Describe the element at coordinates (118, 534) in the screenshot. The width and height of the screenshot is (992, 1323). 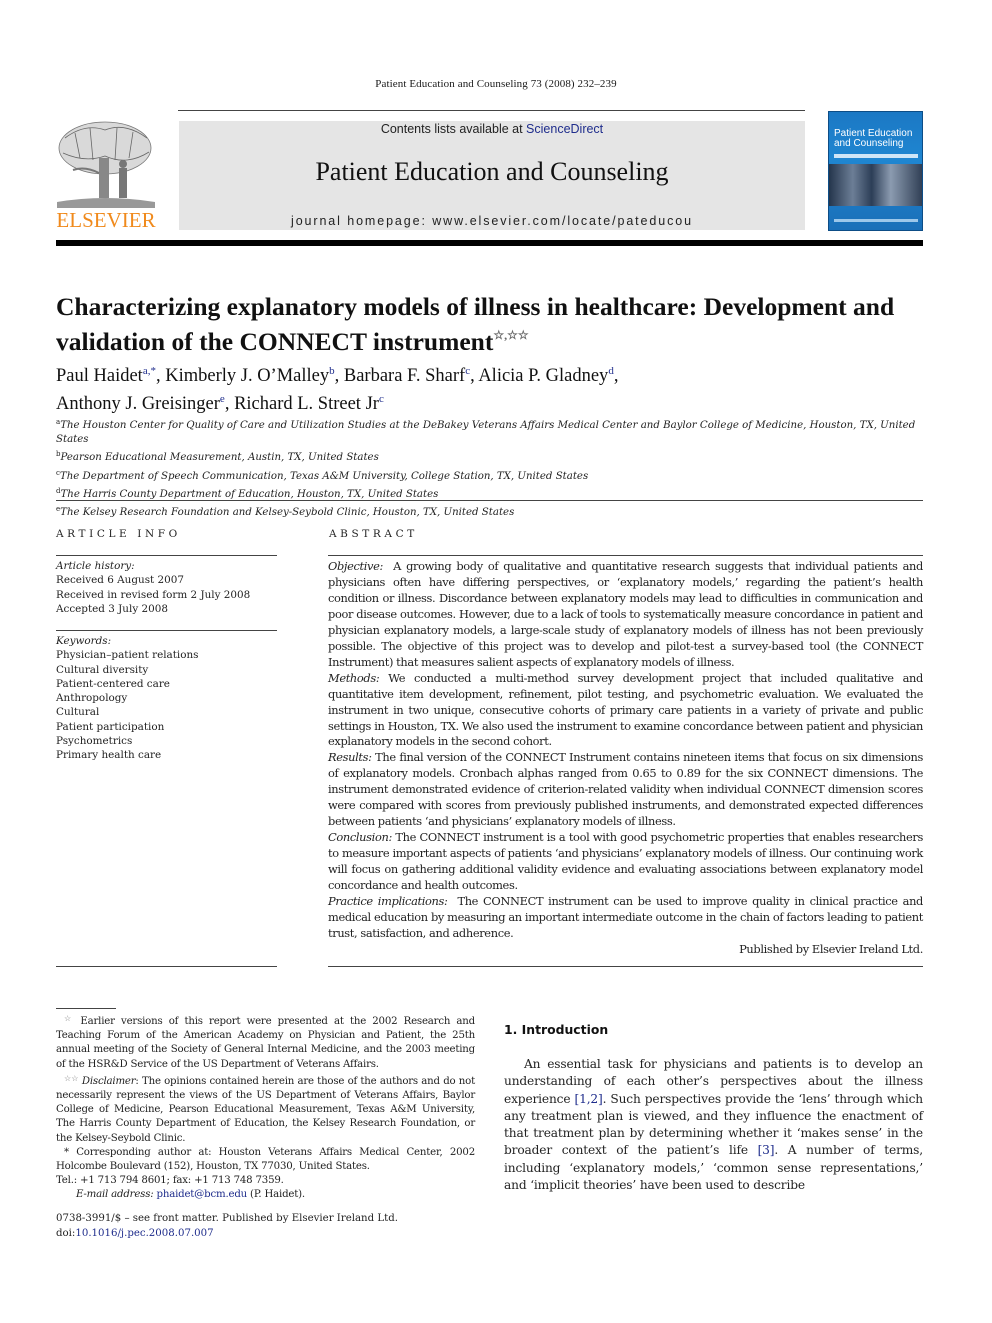
I see `article-info-heading: ARTICLE INFO` at that location.